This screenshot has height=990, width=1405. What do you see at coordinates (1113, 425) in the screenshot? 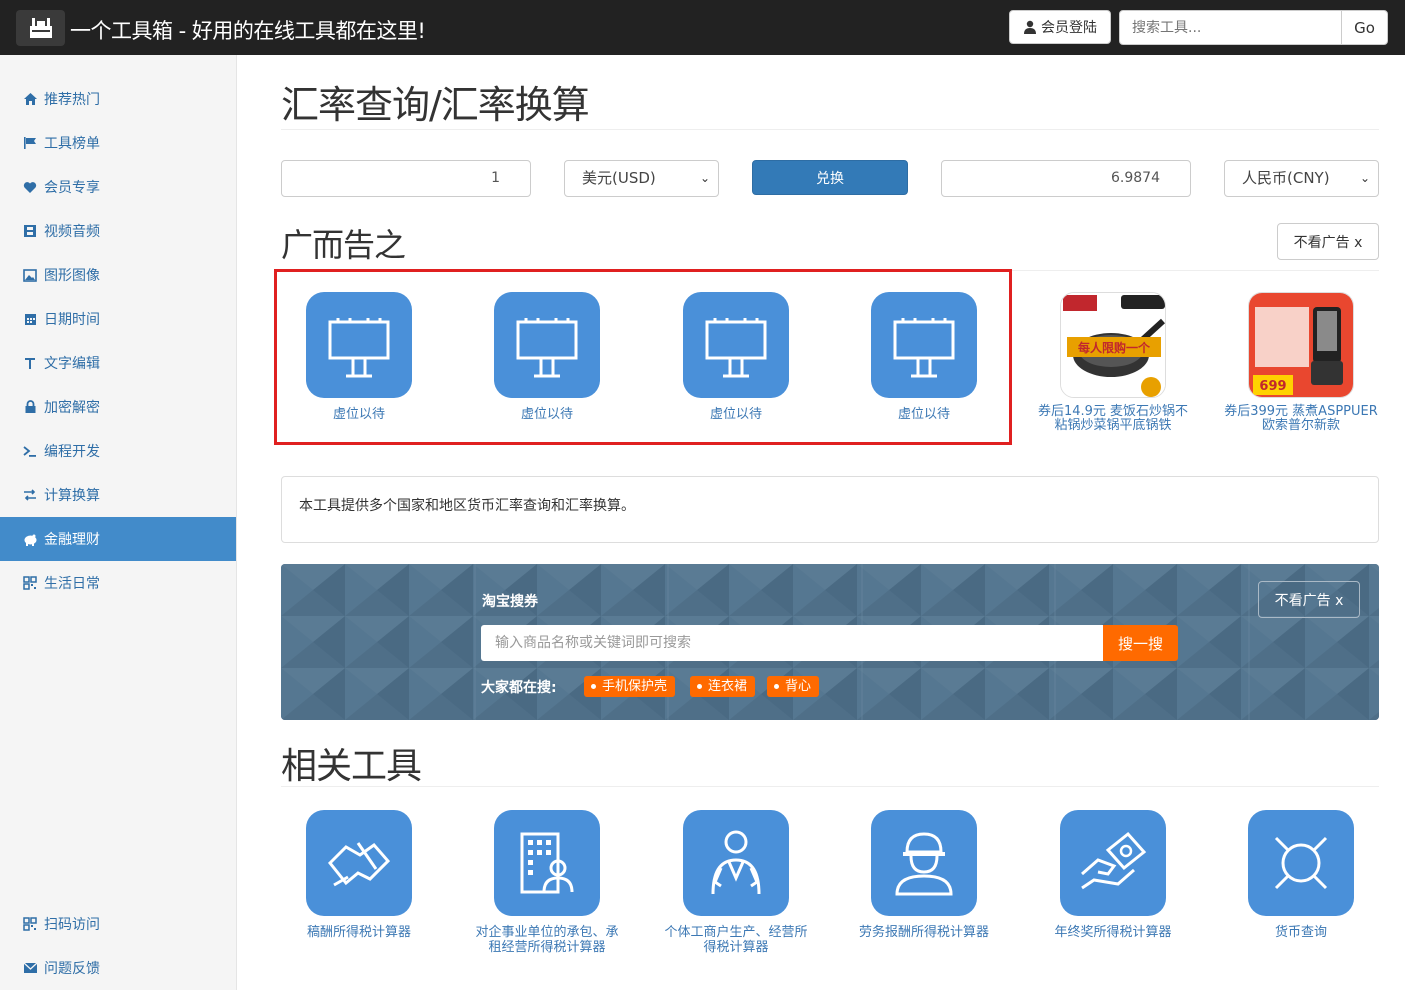
I see `product-label-line: 粘锅炒菜锅平底锅铁` at bounding box center [1113, 425].